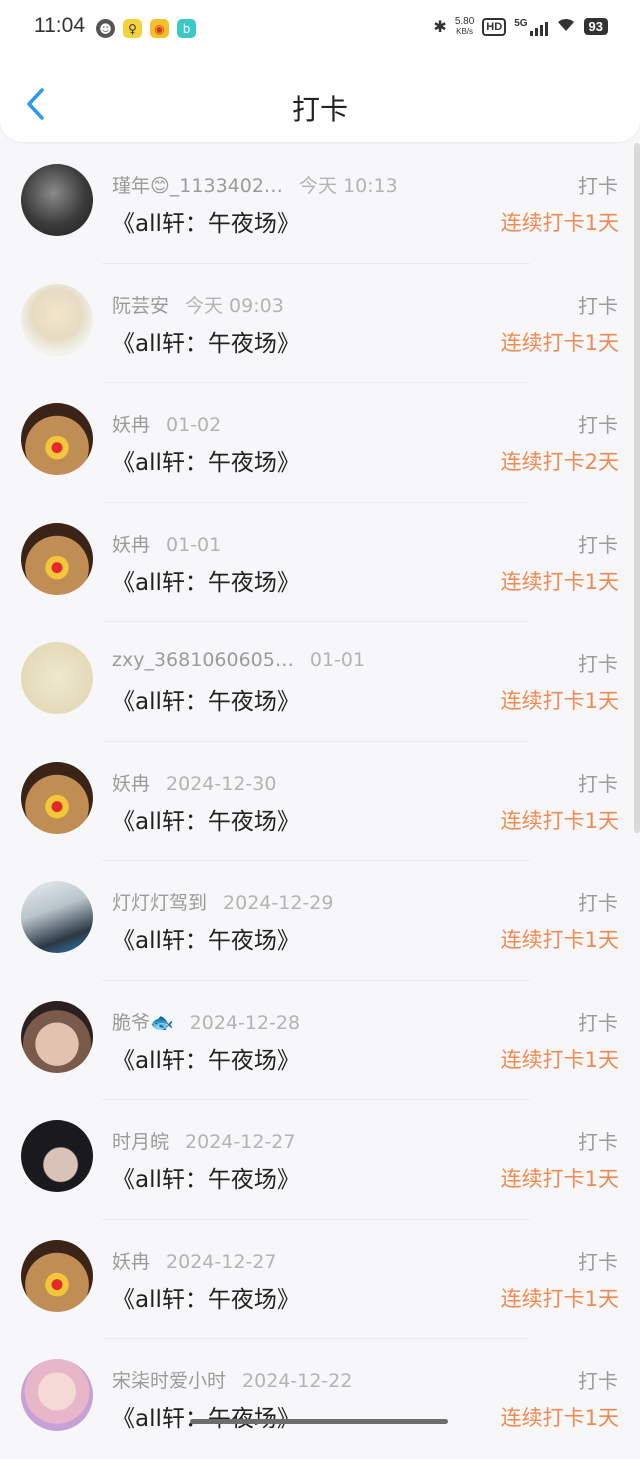 This screenshot has height=1459, width=640. What do you see at coordinates (234, 305) in the screenshot?
I see `timestamp: 今天 09:03` at bounding box center [234, 305].